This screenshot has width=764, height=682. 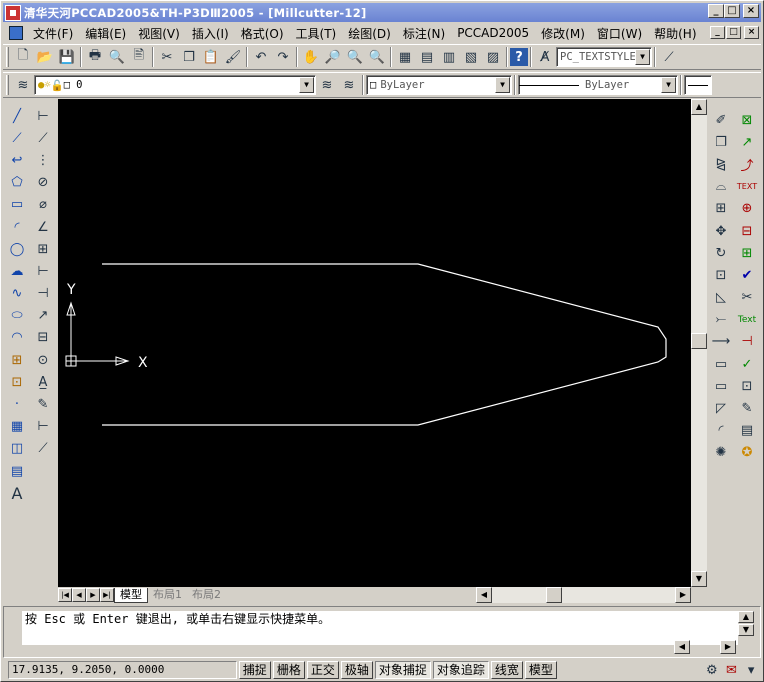 I want to click on spline-icon: ∿, so click(x=17, y=294).